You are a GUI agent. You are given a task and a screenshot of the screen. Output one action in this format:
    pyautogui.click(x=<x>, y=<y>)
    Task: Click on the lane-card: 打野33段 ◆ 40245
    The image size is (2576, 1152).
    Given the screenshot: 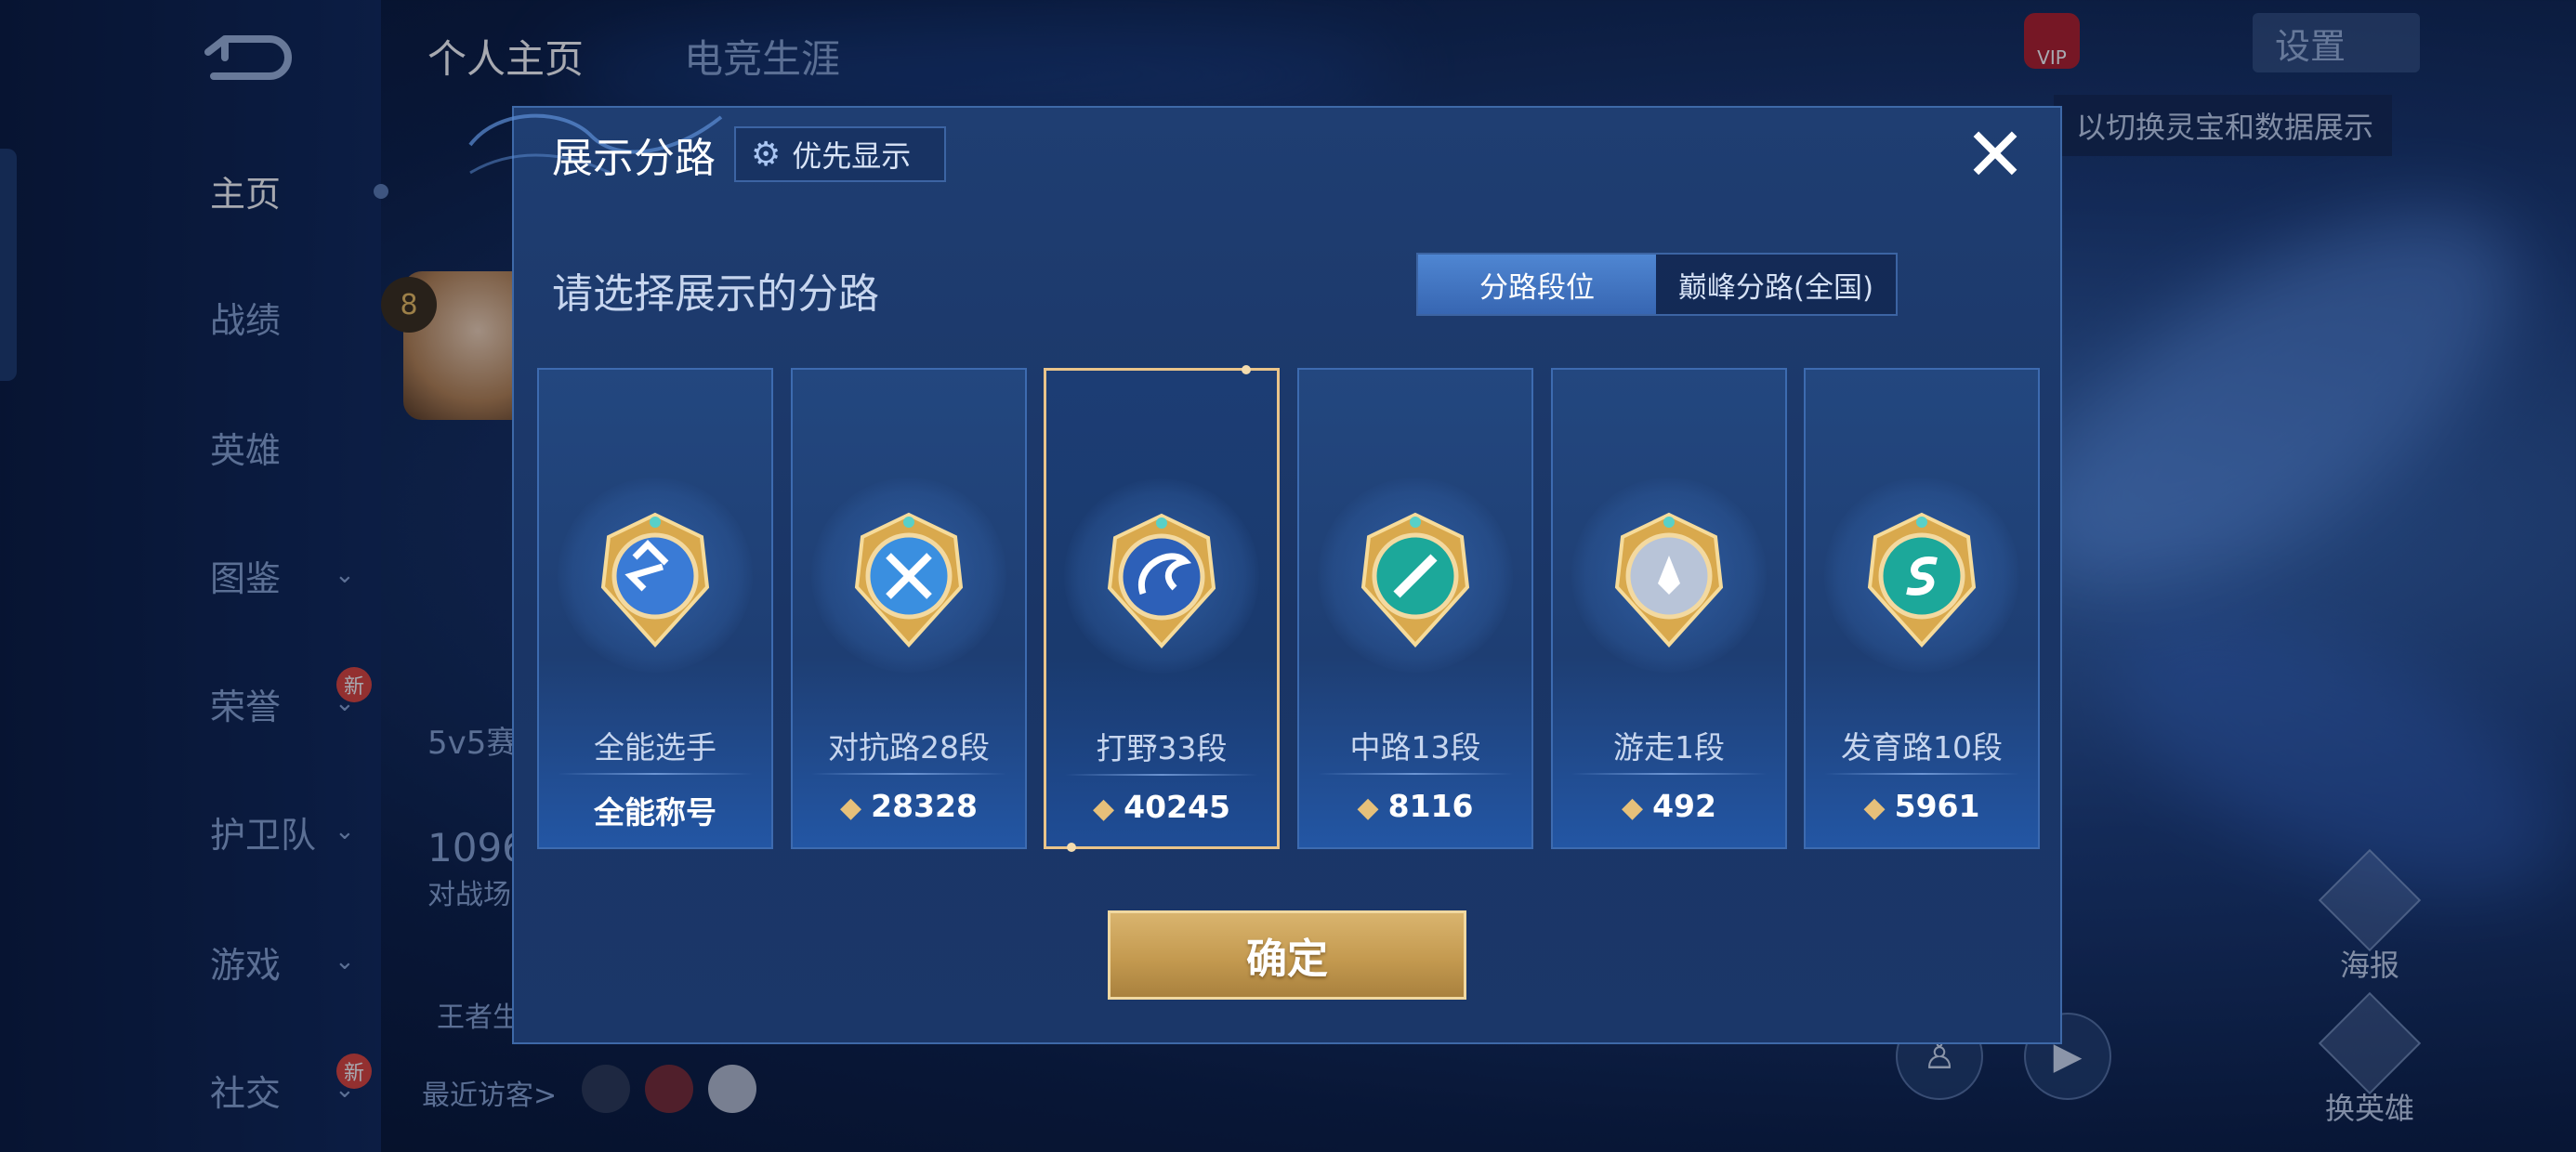 What is the action you would take?
    pyautogui.click(x=1162, y=608)
    